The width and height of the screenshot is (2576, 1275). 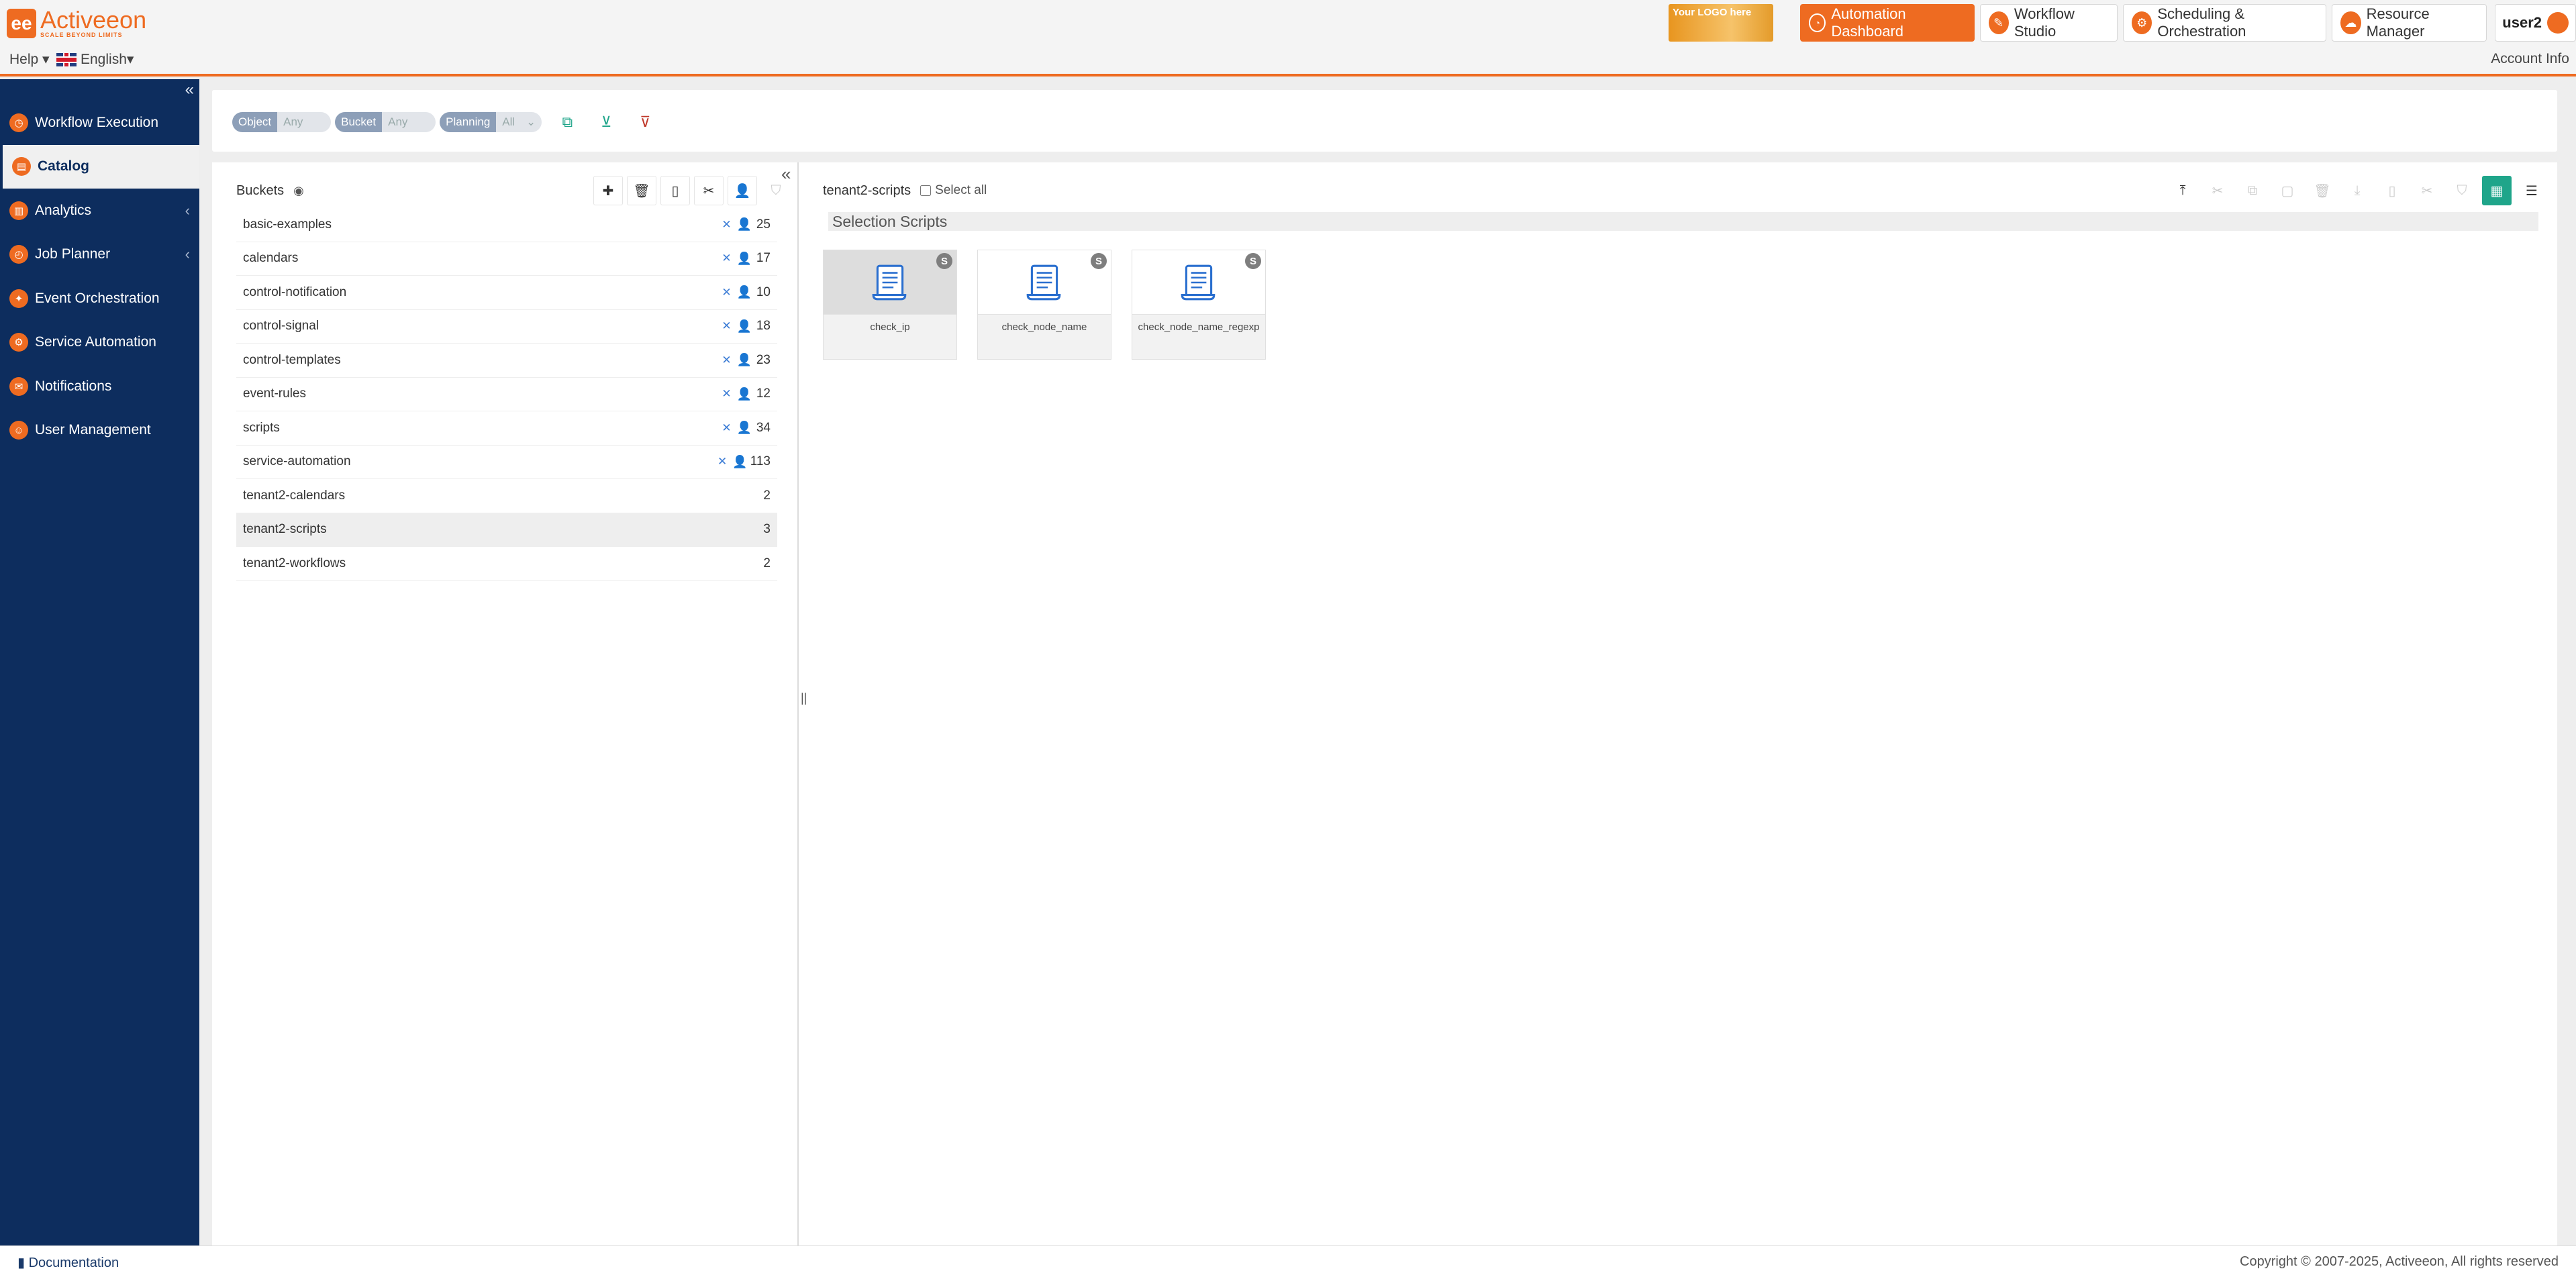 I want to click on paste-object-button: ▢, so click(x=2287, y=190).